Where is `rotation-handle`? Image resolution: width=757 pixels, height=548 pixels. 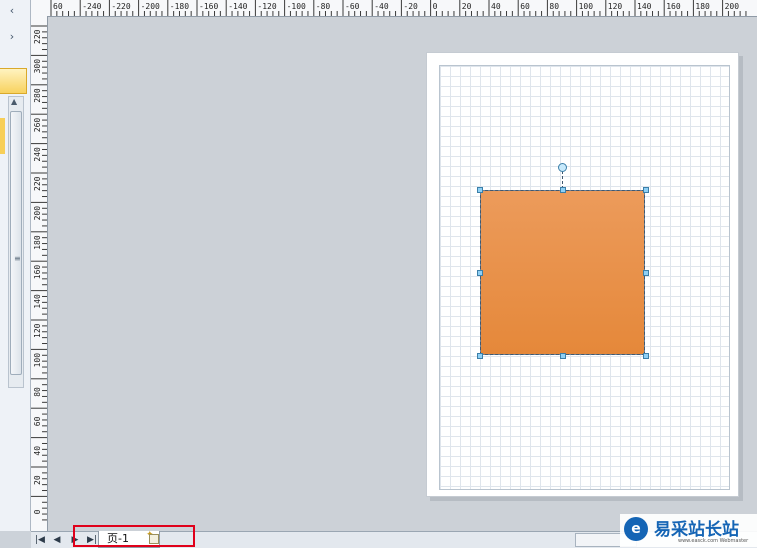 rotation-handle is located at coordinates (562, 167).